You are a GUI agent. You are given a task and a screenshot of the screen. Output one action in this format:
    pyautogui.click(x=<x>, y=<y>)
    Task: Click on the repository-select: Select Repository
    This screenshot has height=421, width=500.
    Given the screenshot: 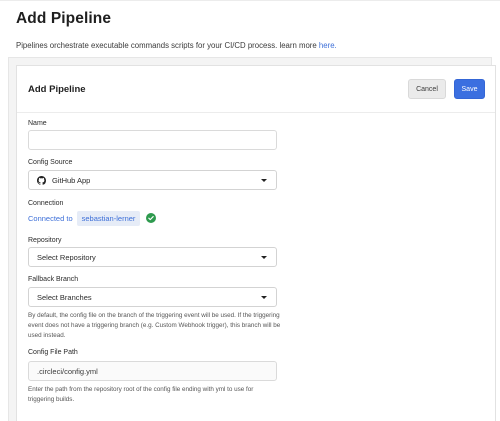 What is the action you would take?
    pyautogui.click(x=152, y=257)
    